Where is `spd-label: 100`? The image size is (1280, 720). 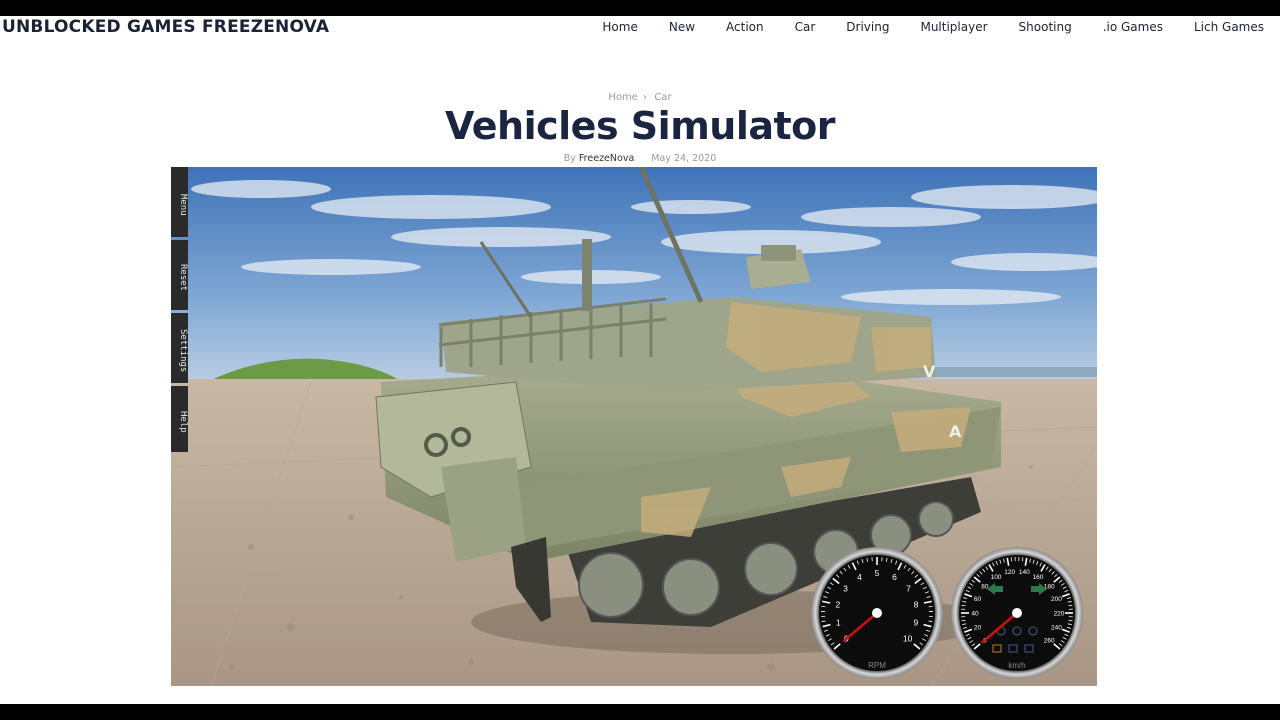 spd-label: 100 is located at coordinates (996, 577).